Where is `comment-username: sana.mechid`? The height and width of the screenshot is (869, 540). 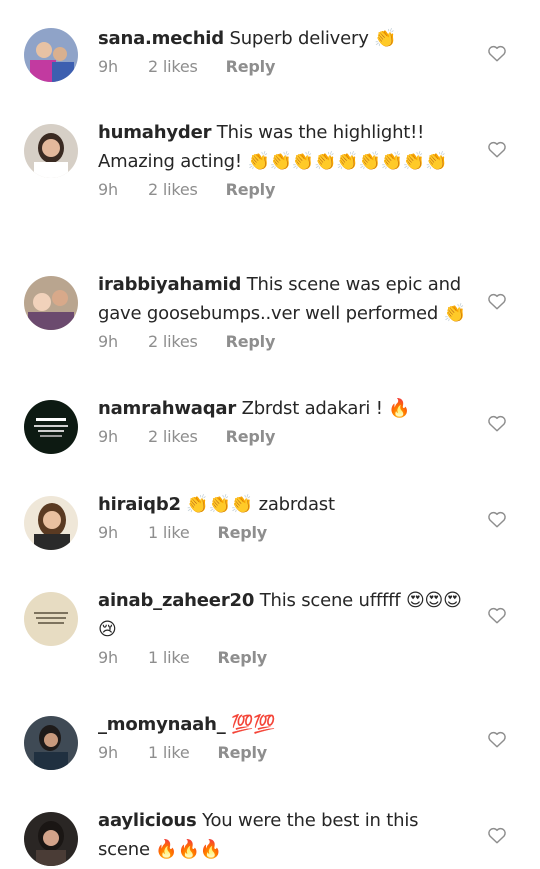
comment-username: sana.mechid is located at coordinates (161, 38).